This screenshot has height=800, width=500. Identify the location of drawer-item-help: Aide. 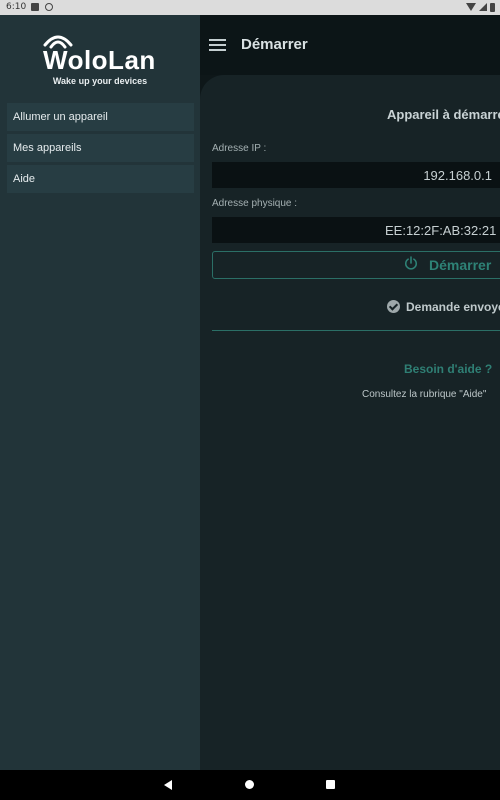
(100, 179).